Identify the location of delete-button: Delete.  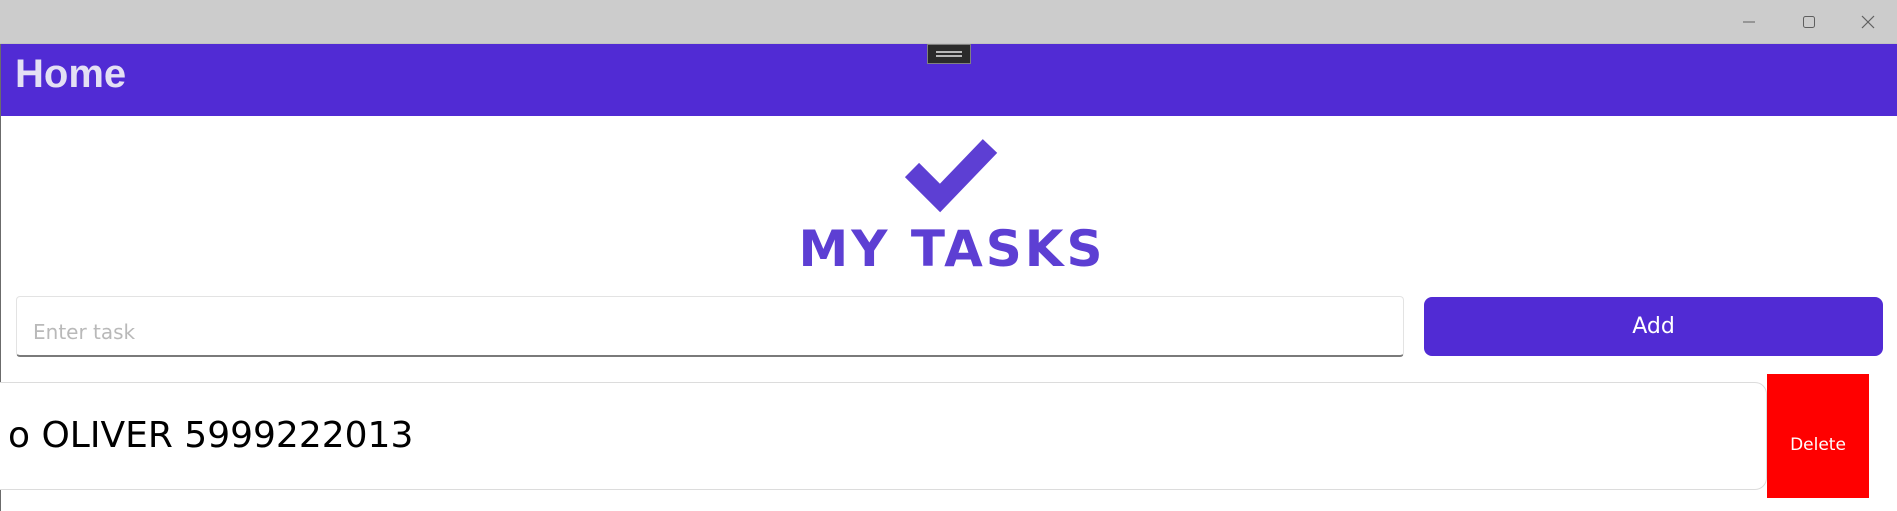
(1818, 436).